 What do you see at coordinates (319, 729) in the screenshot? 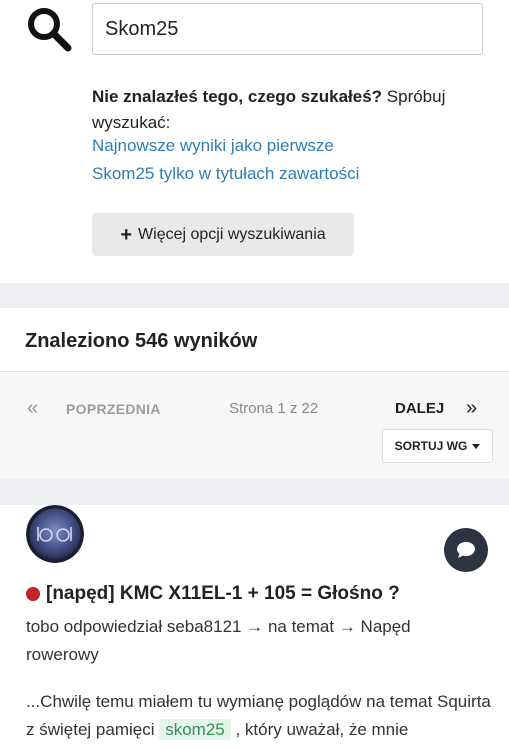
I see `snippet-after: , który uważał, że mnie` at bounding box center [319, 729].